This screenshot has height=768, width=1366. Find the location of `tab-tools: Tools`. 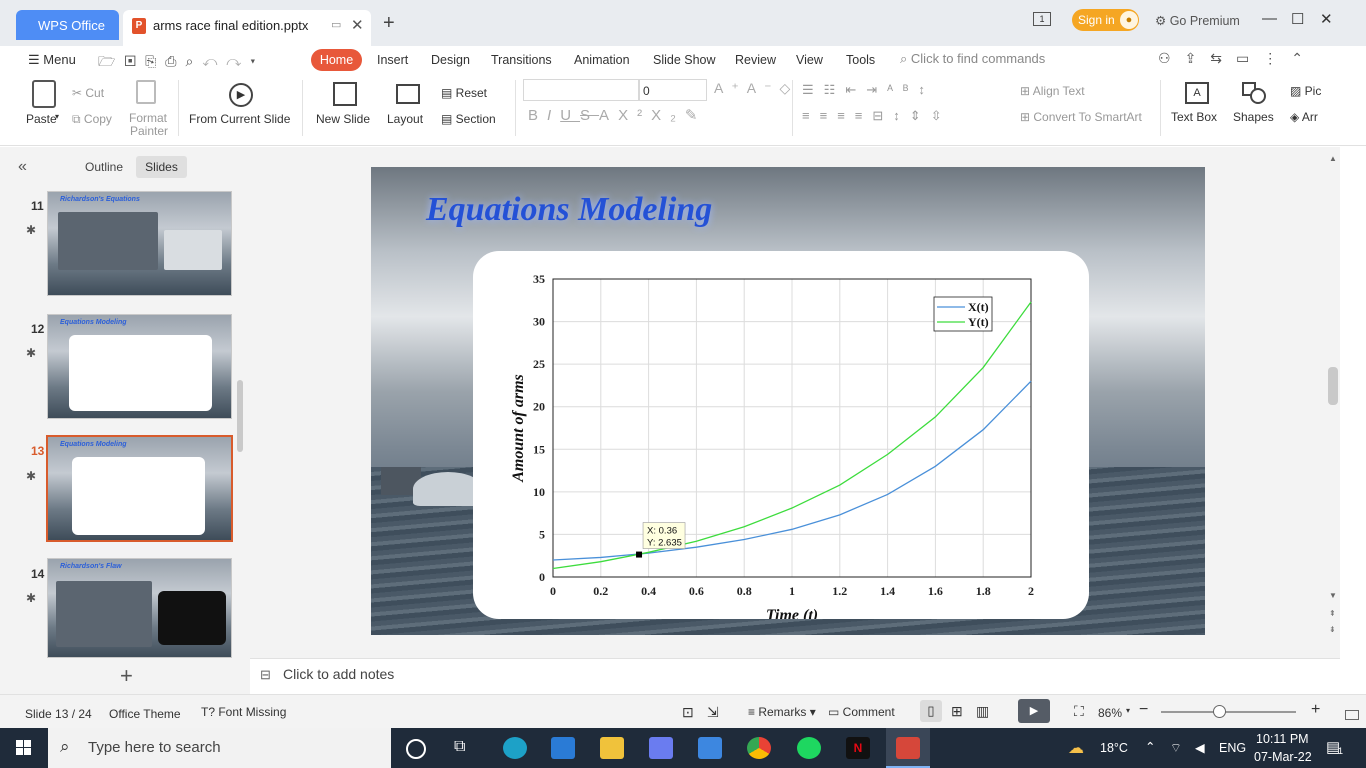

tab-tools: Tools is located at coordinates (860, 60).